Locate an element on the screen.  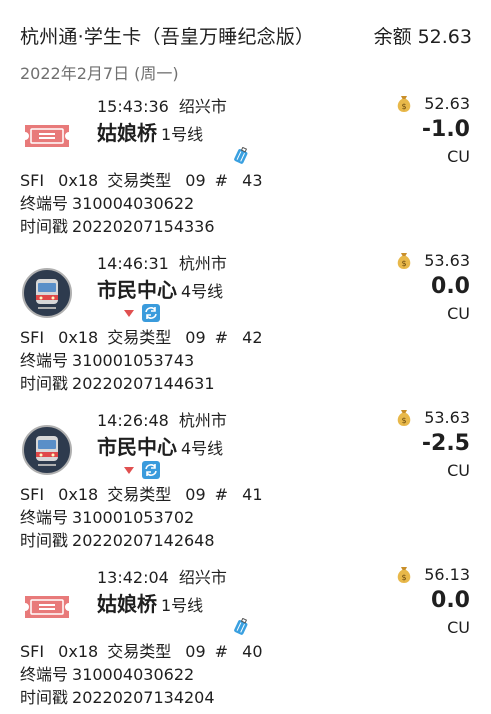
transaction-sfi-row: SFI 0x18 交易类型 09 # 40 is located at coordinates (141, 651).